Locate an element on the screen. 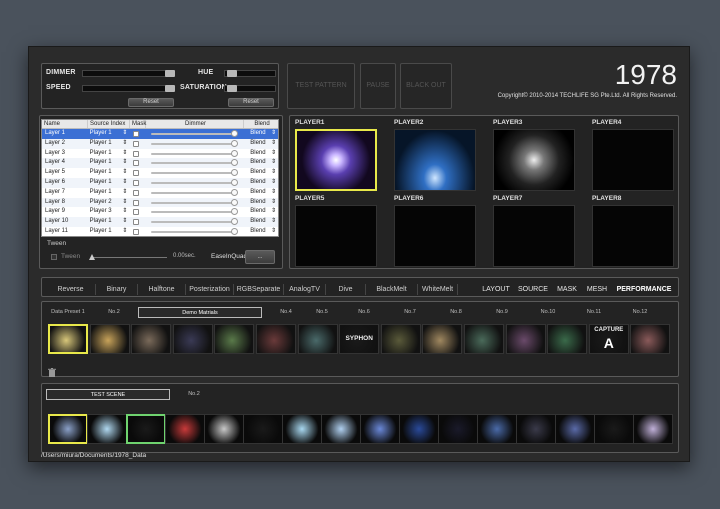  tween-slider-knob is located at coordinates (92, 257).